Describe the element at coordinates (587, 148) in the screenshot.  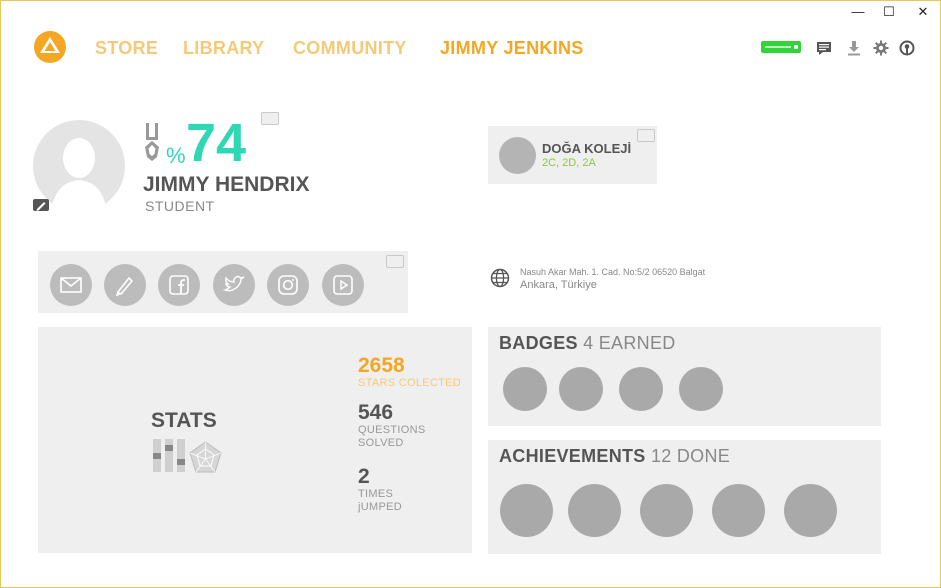
I see `school-name: DOĞA KOLEJİ` at that location.